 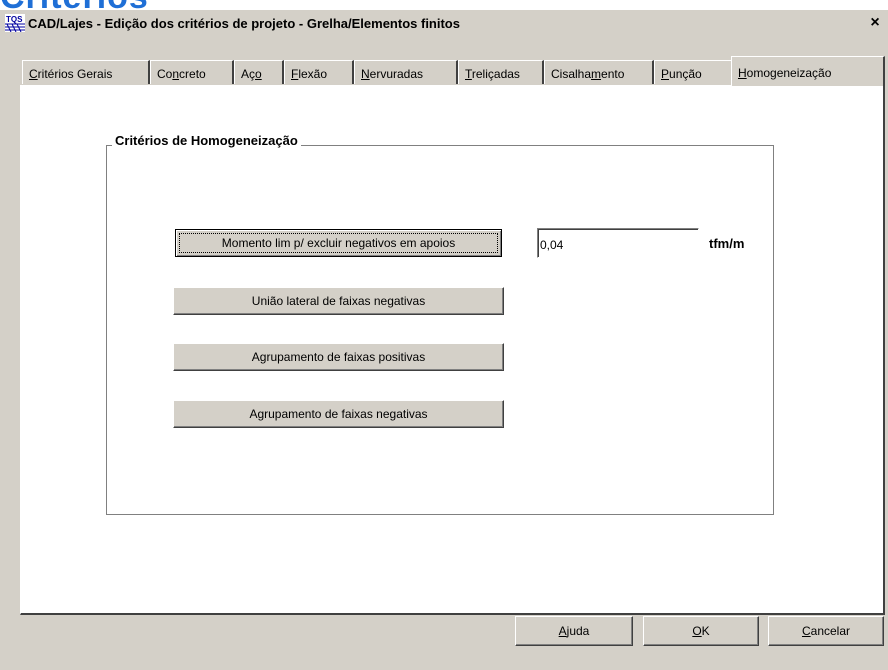 What do you see at coordinates (319, 72) in the screenshot?
I see `tab-flexao: Flexão` at bounding box center [319, 72].